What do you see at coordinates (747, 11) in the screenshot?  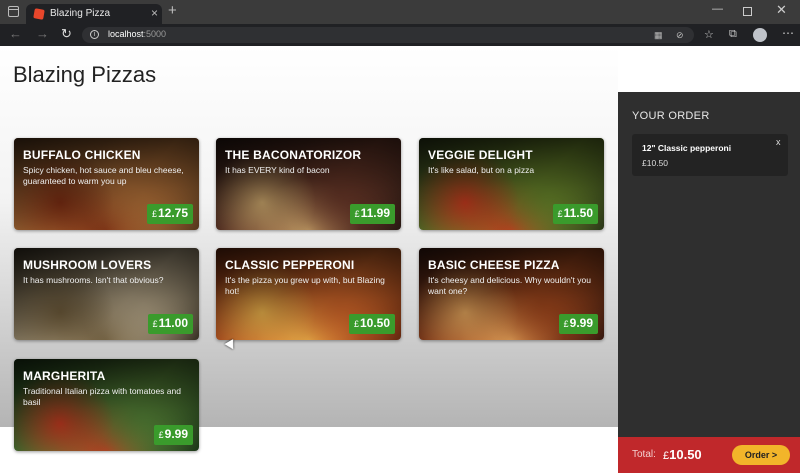 I see `maximize-button` at bounding box center [747, 11].